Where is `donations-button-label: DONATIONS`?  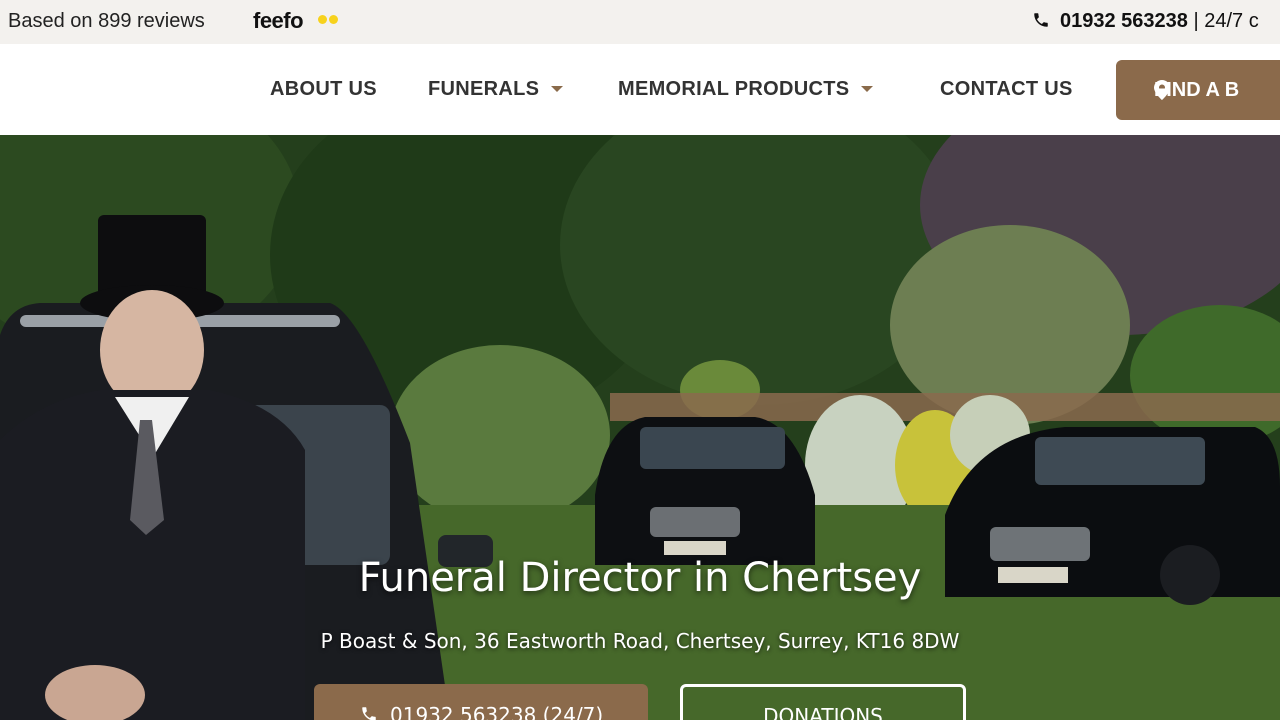 donations-button-label: DONATIONS is located at coordinates (823, 712).